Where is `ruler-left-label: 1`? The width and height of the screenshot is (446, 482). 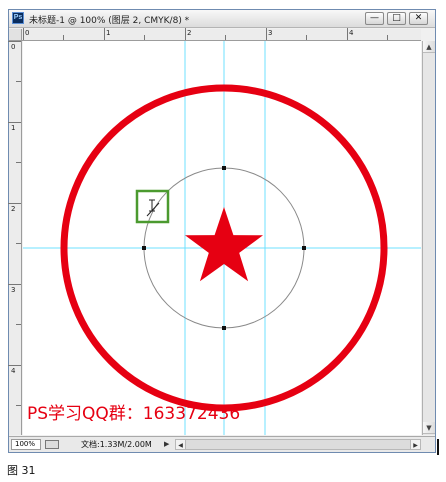 ruler-left-label: 1 is located at coordinates (13, 128).